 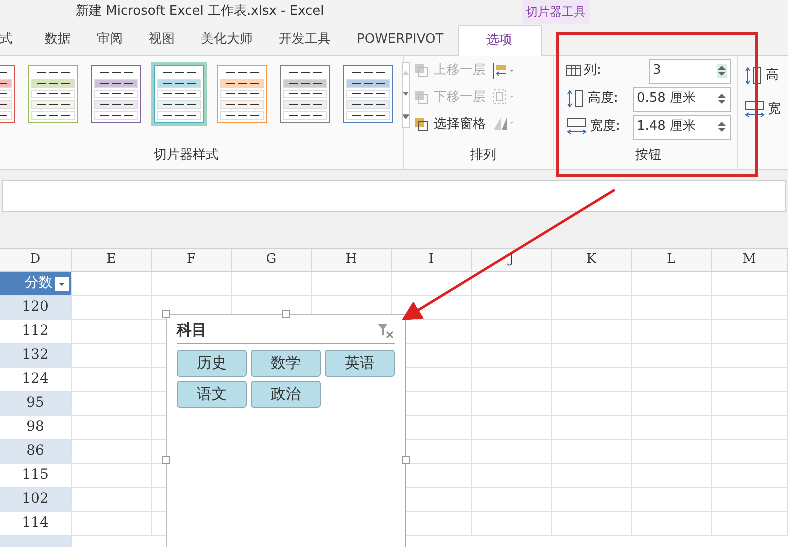 What do you see at coordinates (592, 260) in the screenshot?
I see `column-header: K` at bounding box center [592, 260].